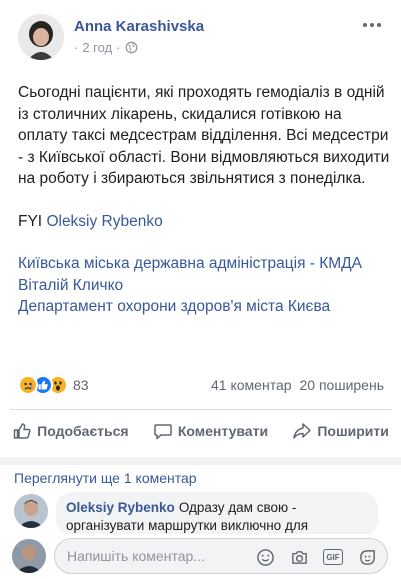  What do you see at coordinates (31, 511) in the screenshot?
I see `commenter-avatar` at bounding box center [31, 511].